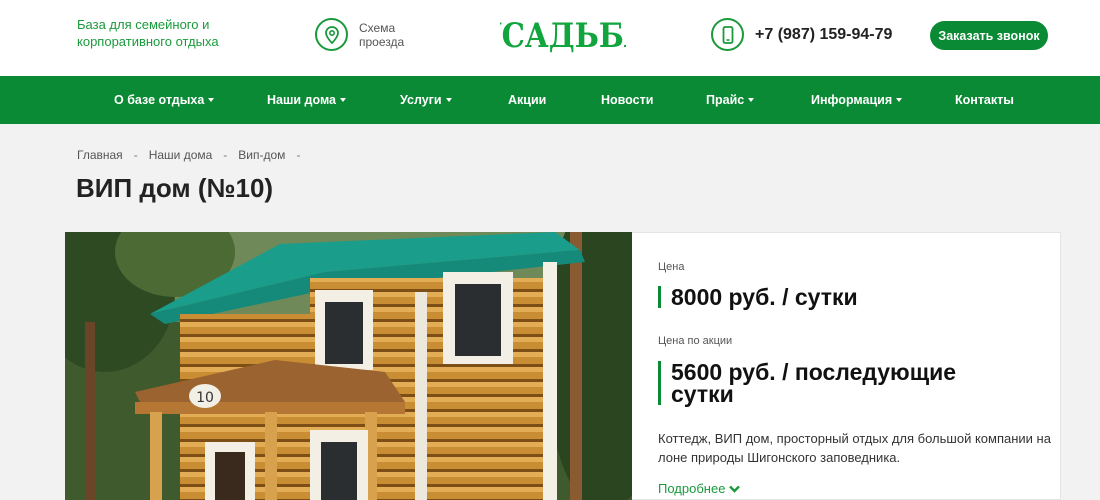  Describe the element at coordinates (159, 100) in the screenshot. I see `nav-item-label: О базе отдыха` at that location.